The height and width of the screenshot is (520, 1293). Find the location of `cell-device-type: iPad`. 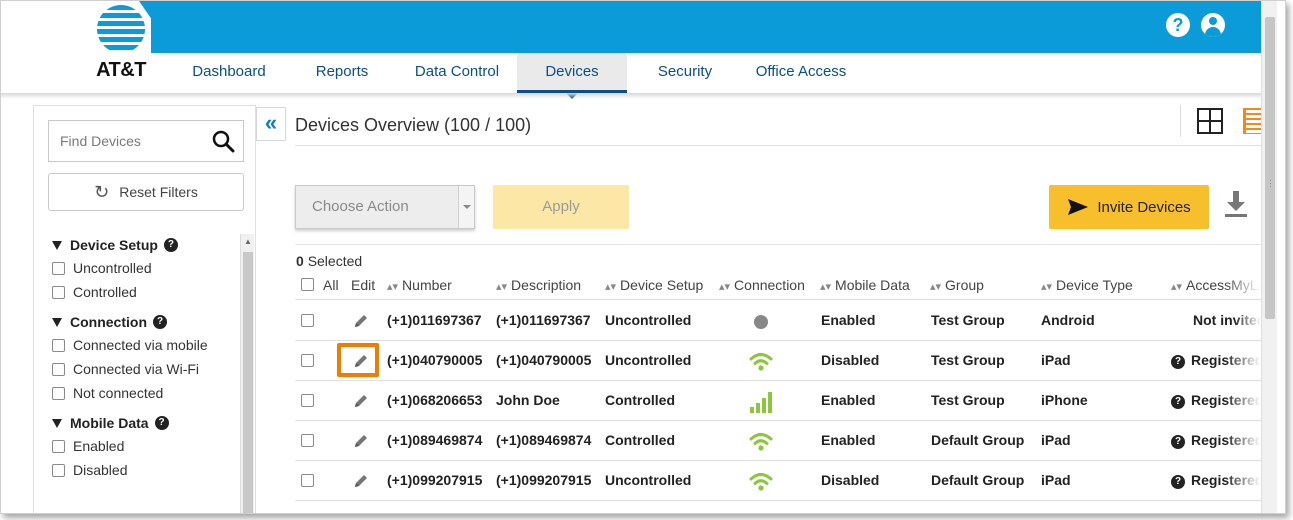

cell-device-type: iPad is located at coordinates (1056, 440).